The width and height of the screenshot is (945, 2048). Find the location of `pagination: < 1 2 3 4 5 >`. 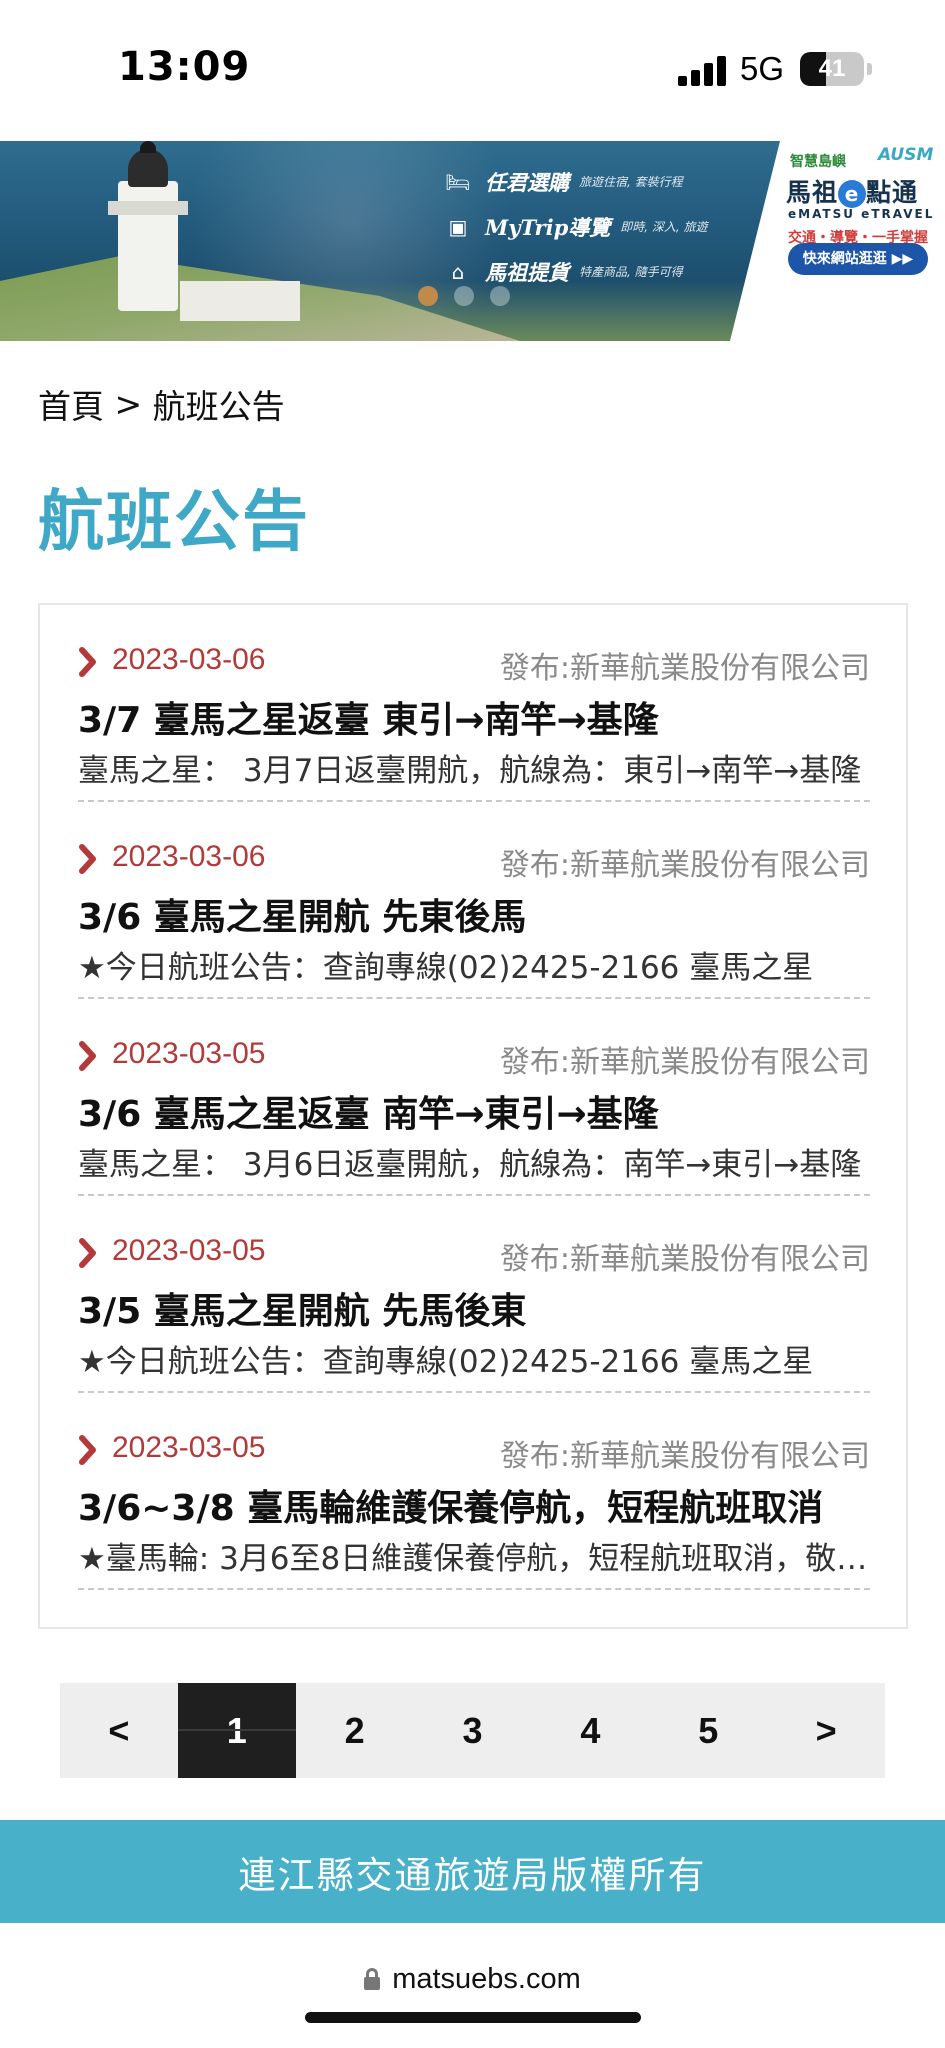

pagination: < 1 2 3 4 5 > is located at coordinates (472, 1730).